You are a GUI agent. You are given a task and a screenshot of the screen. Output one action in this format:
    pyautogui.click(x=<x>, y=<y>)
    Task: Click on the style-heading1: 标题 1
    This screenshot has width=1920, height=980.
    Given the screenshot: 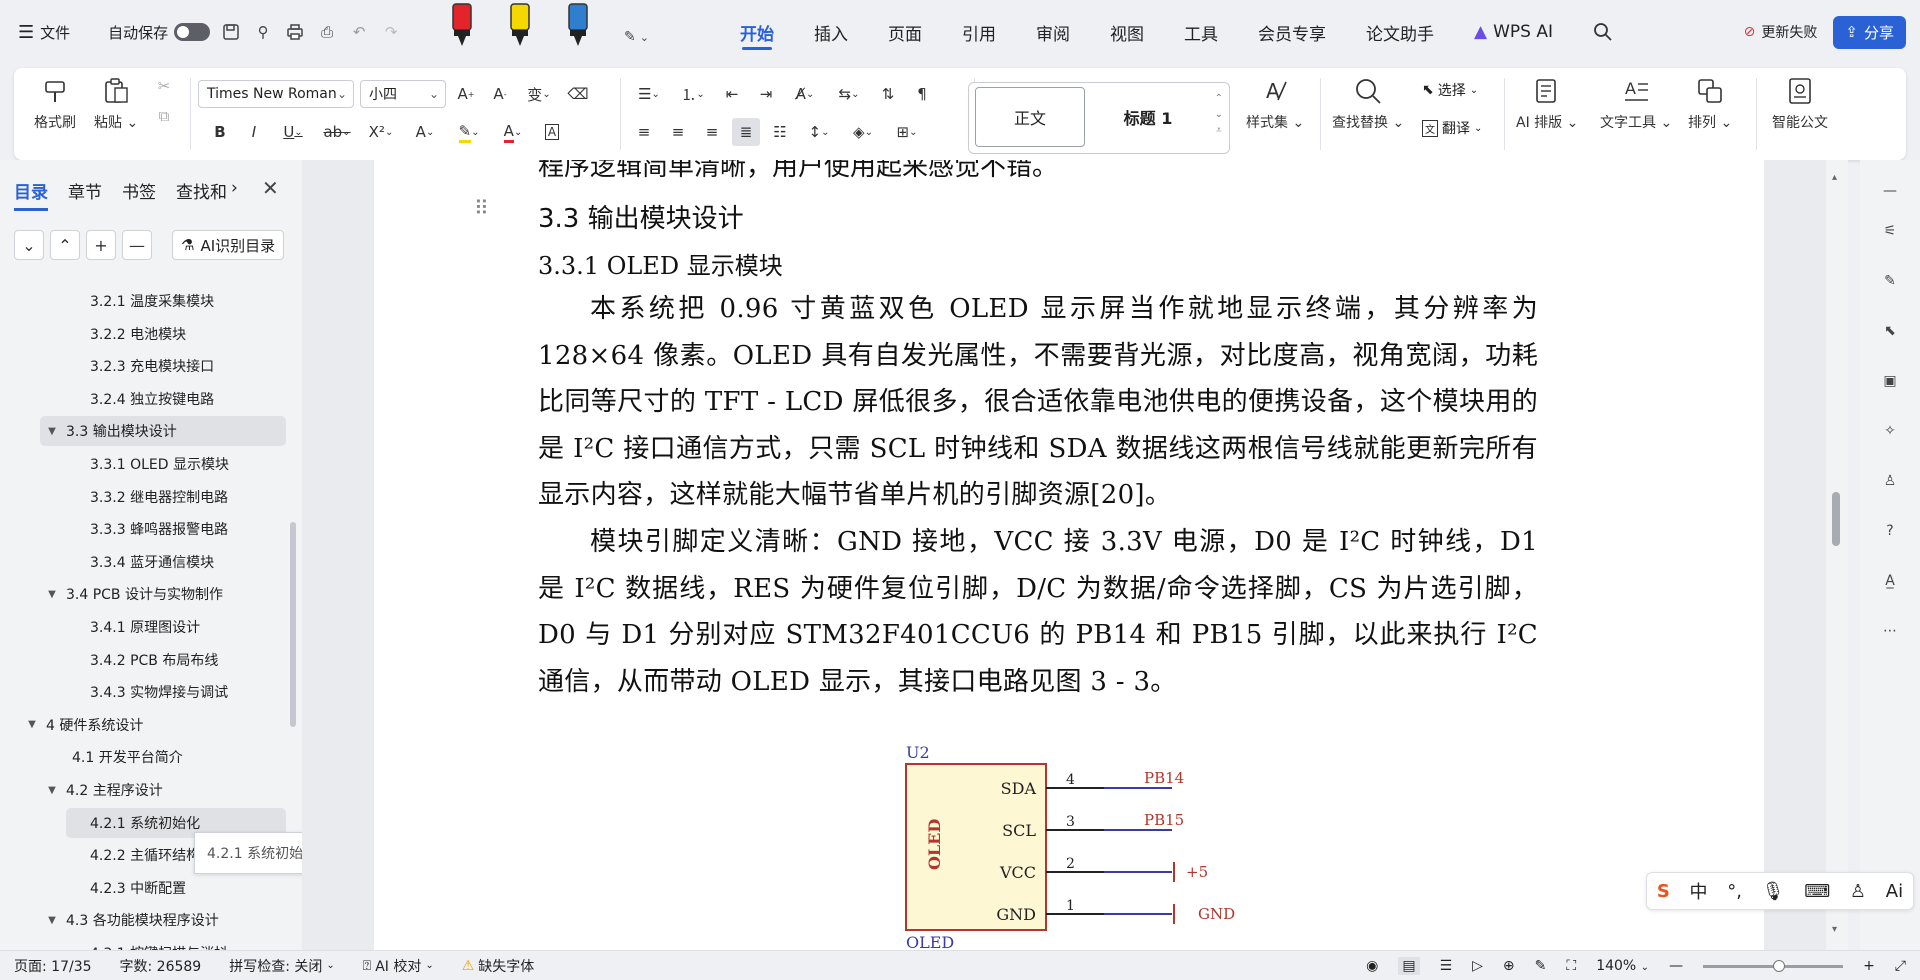 What is the action you would take?
    pyautogui.click(x=1148, y=117)
    